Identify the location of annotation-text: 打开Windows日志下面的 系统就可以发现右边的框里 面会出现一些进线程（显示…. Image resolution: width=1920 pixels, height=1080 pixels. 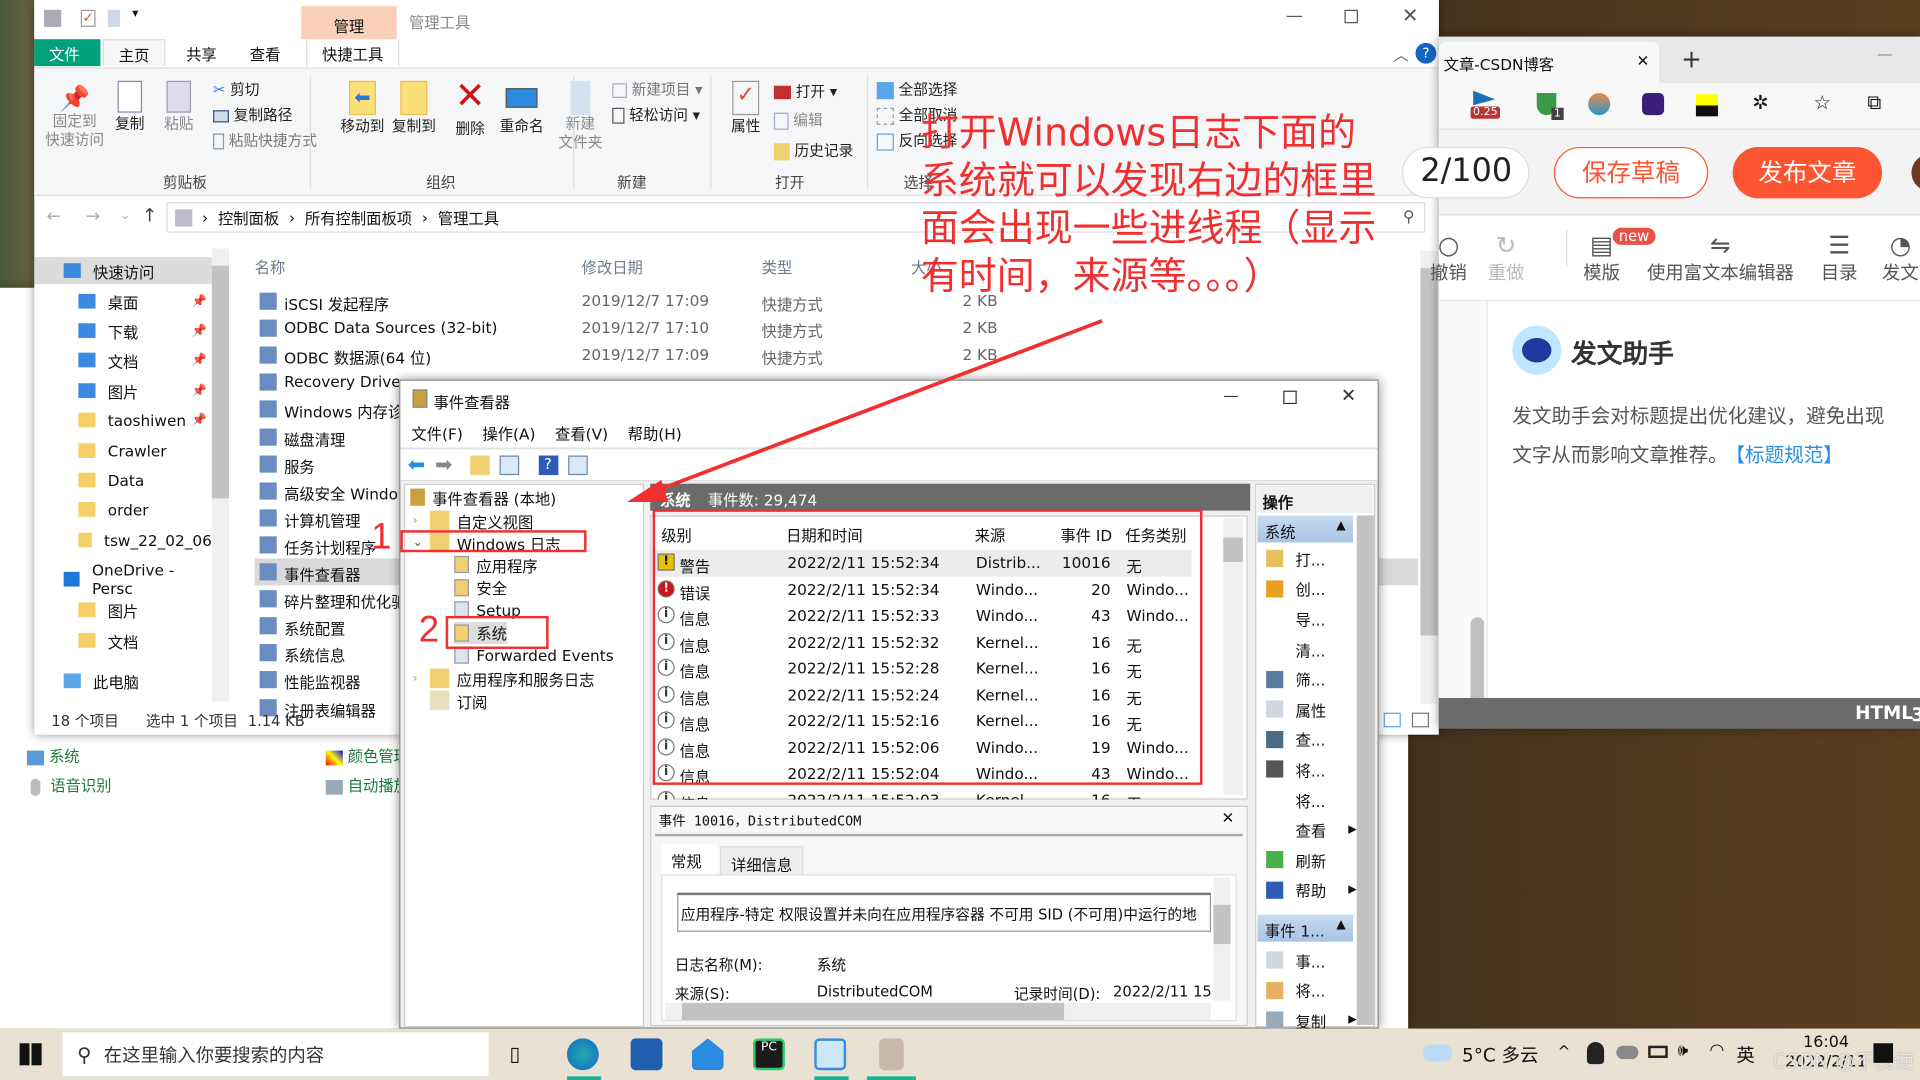
(1149, 205).